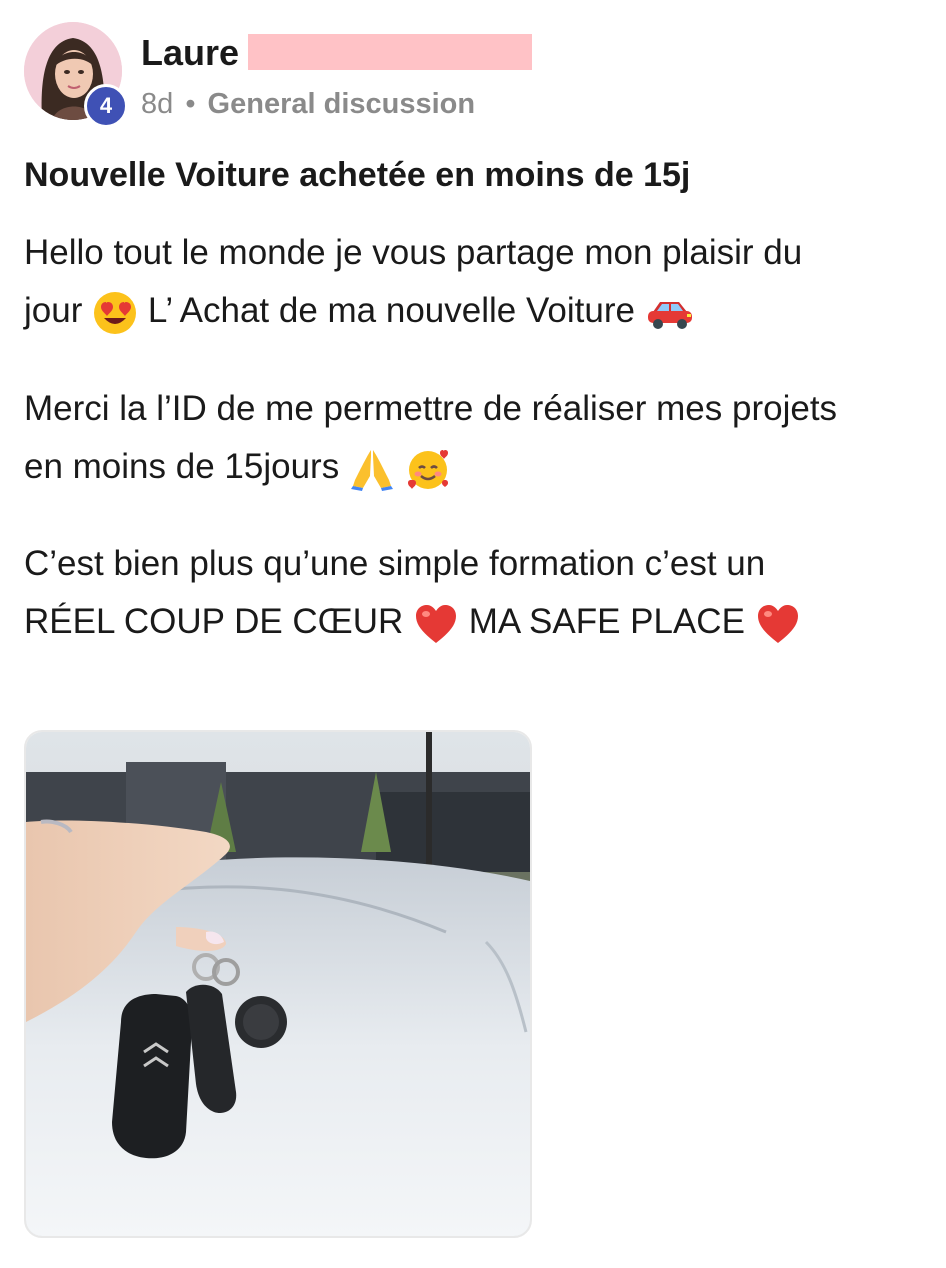  What do you see at coordinates (474, 77) in the screenshot?
I see `post-header: 4 Laure 8d • General discussion` at bounding box center [474, 77].